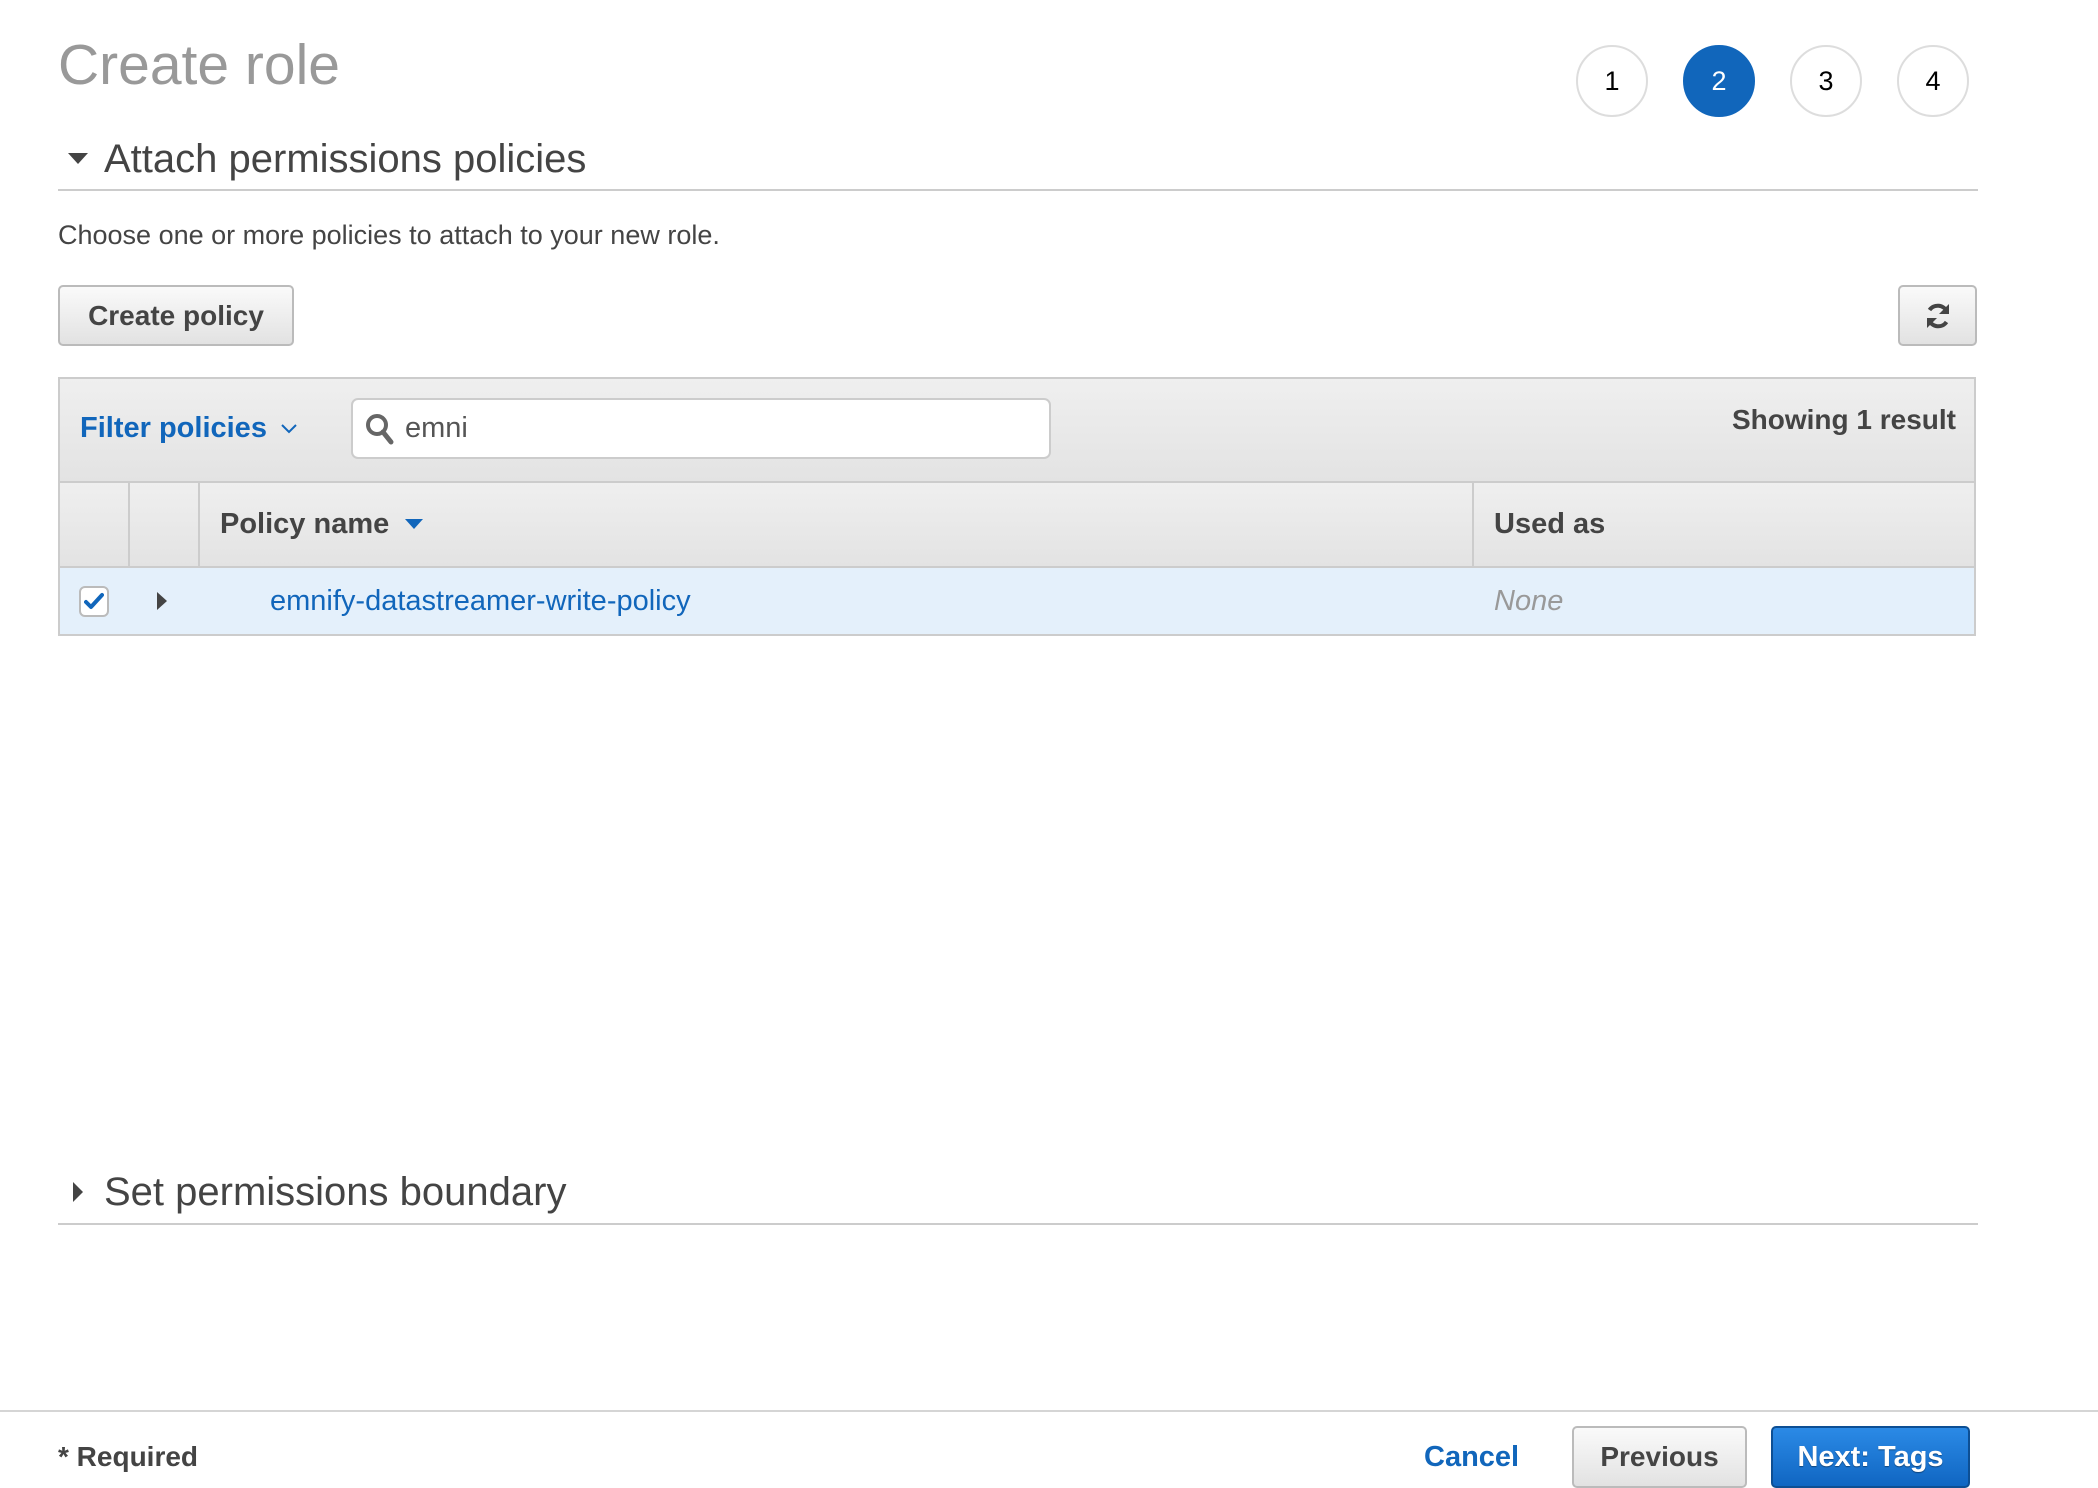 Image resolution: width=2098 pixels, height=1488 pixels. Describe the element at coordinates (1870, 1457) in the screenshot. I see `next-tags-button: Next: Tags` at that location.